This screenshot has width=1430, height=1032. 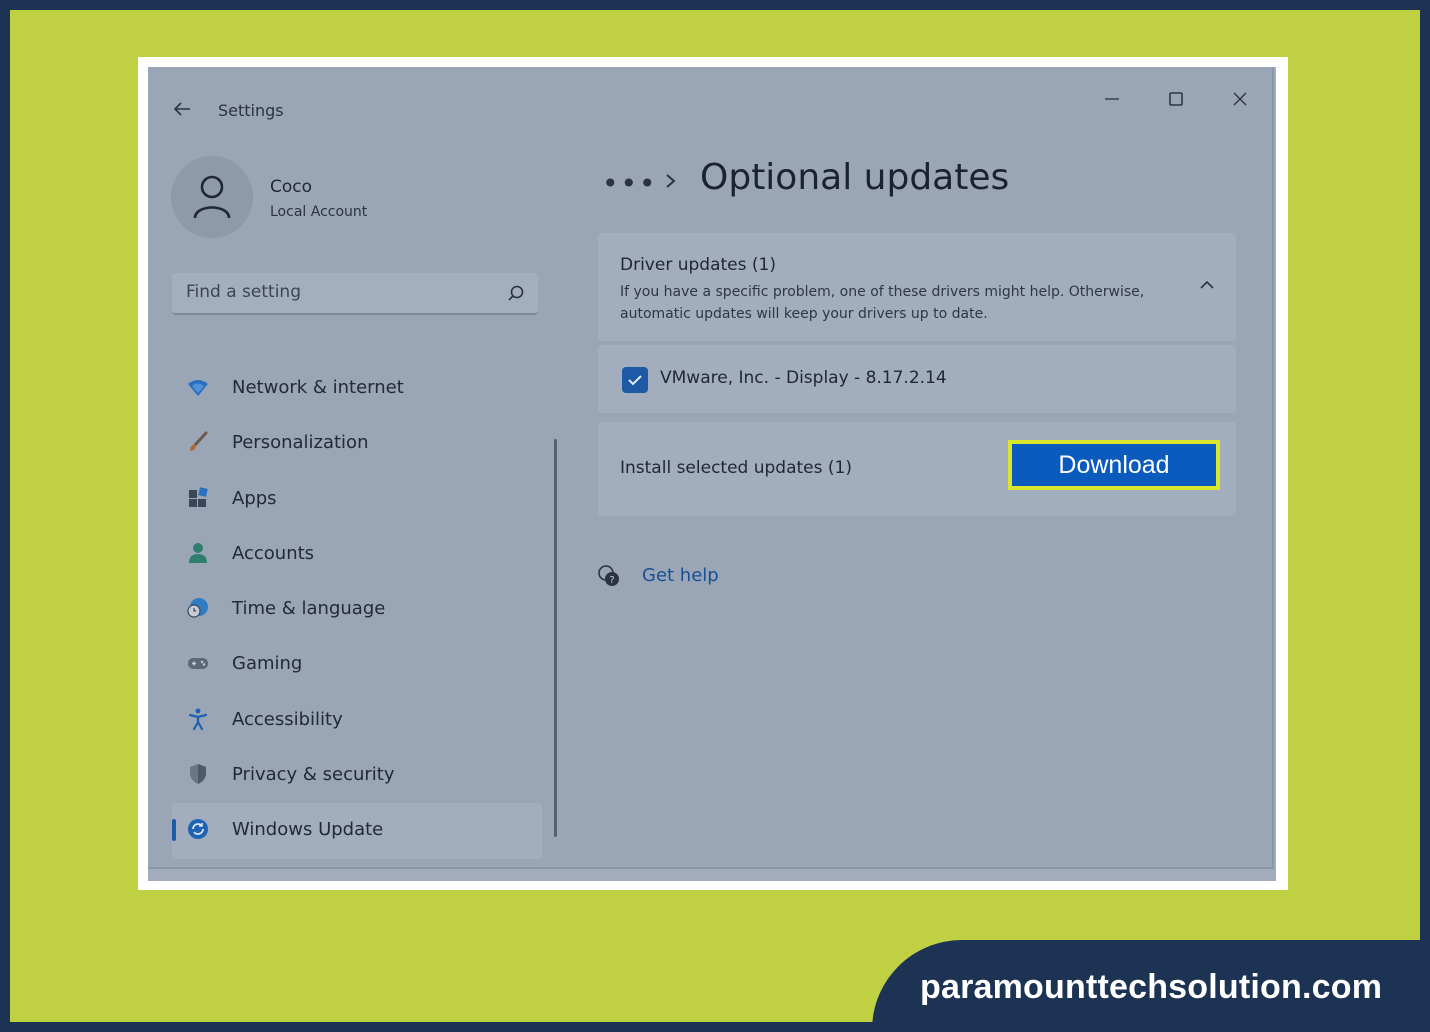 I want to click on avatar, so click(x=212, y=197).